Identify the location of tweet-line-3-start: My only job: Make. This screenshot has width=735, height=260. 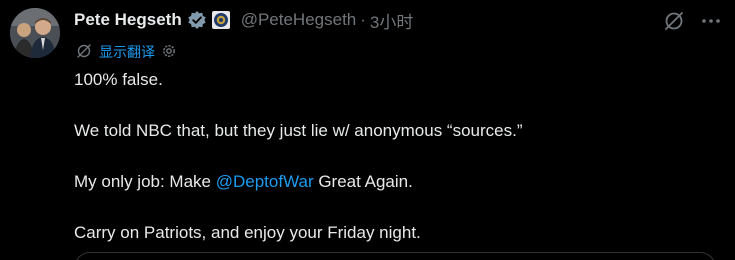
(145, 181).